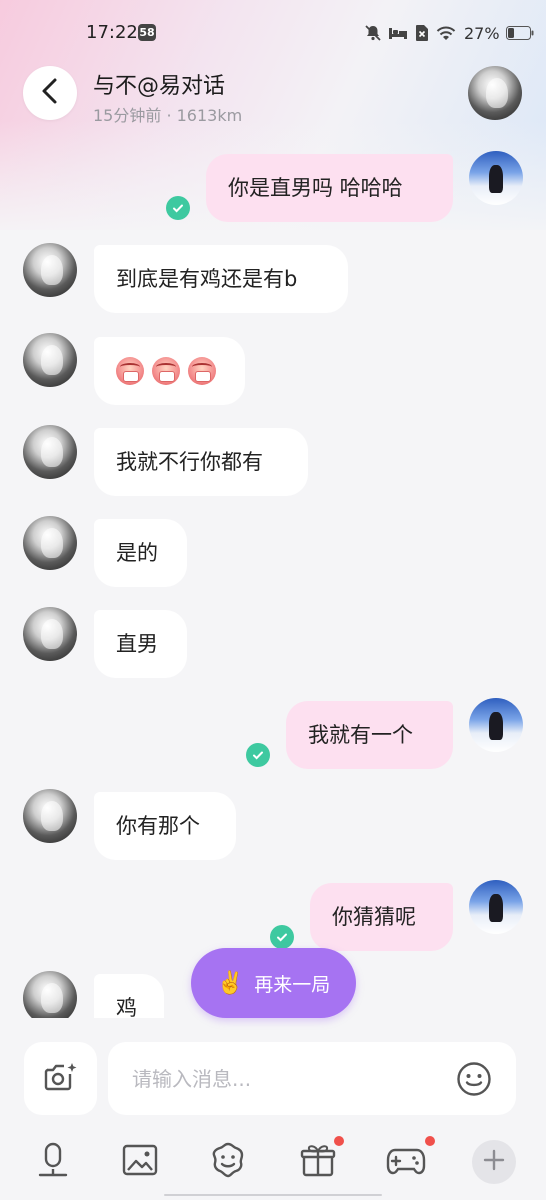 Image resolution: width=546 pixels, height=1200 pixels. What do you see at coordinates (398, 33) in the screenshot?
I see `bed-icon` at bounding box center [398, 33].